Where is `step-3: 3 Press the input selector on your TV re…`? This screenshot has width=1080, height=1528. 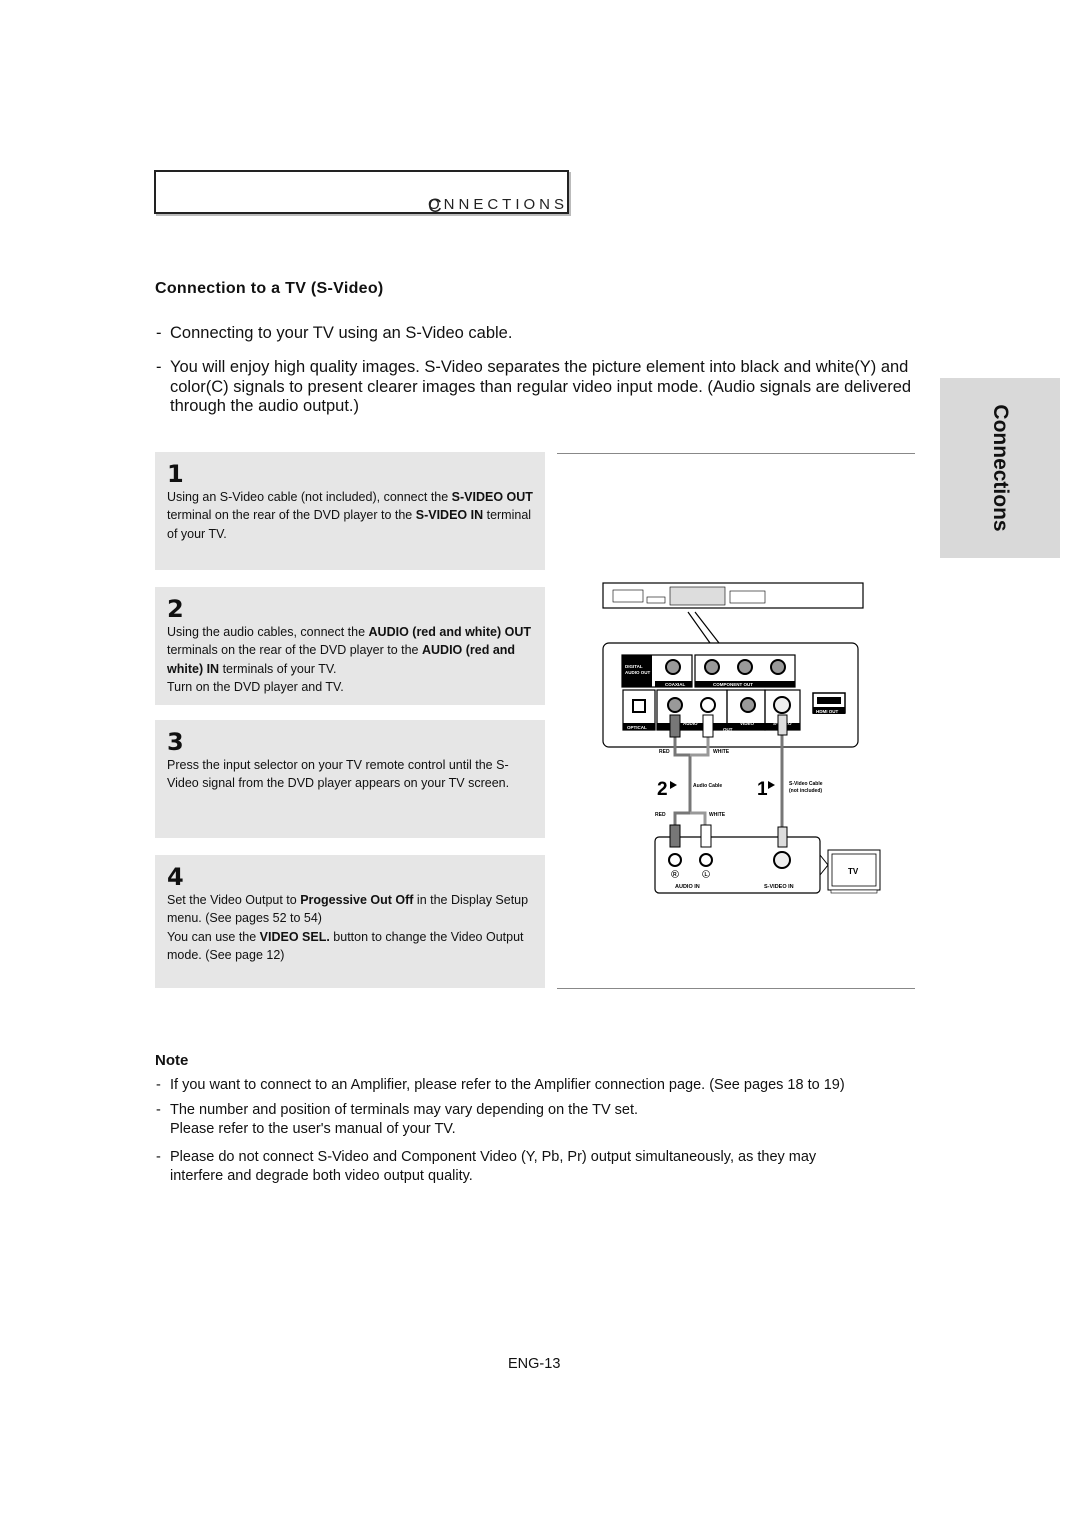
step-3: 3 Press the input selector on your TV re… is located at coordinates (350, 779).